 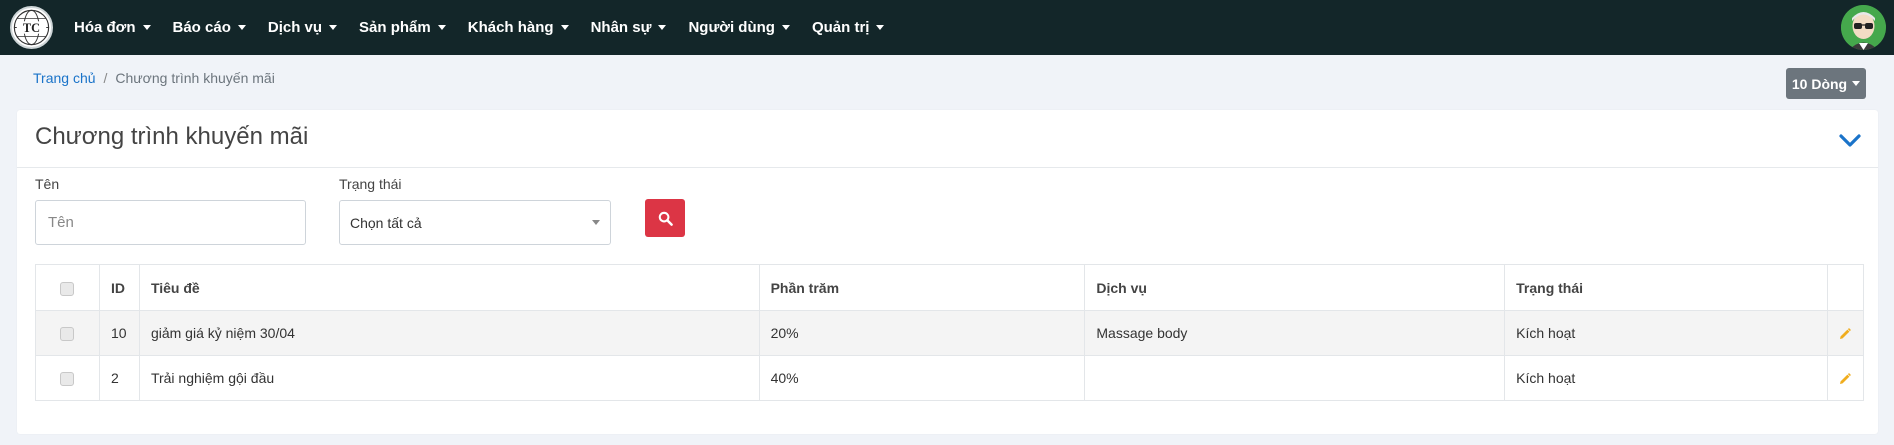 I want to click on menu-item-label: Khách hàng, so click(x=510, y=27).